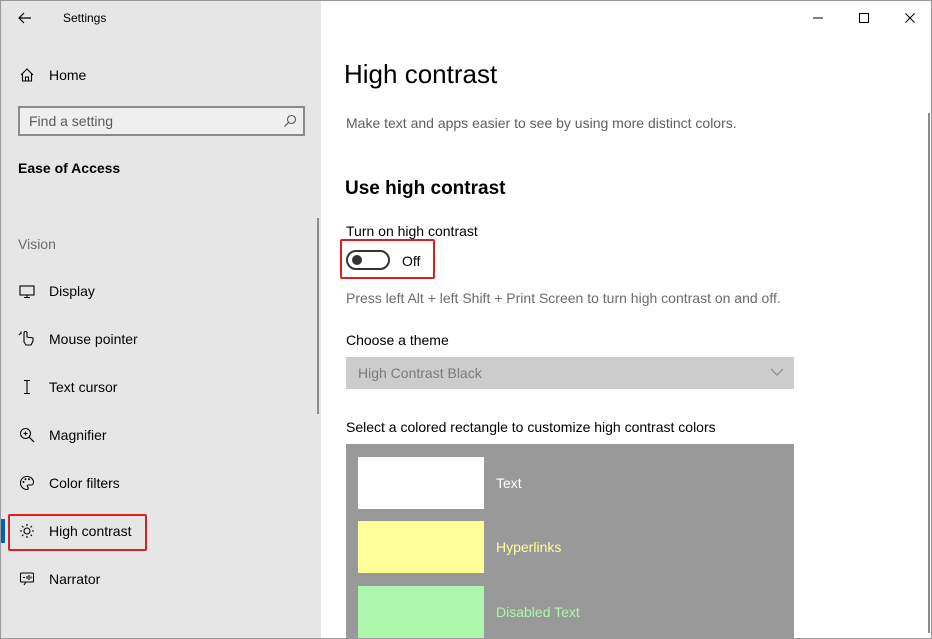 Image resolution: width=932 pixels, height=639 pixels. What do you see at coordinates (412, 231) in the screenshot?
I see `toggle-label: Turn on high contrast` at bounding box center [412, 231].